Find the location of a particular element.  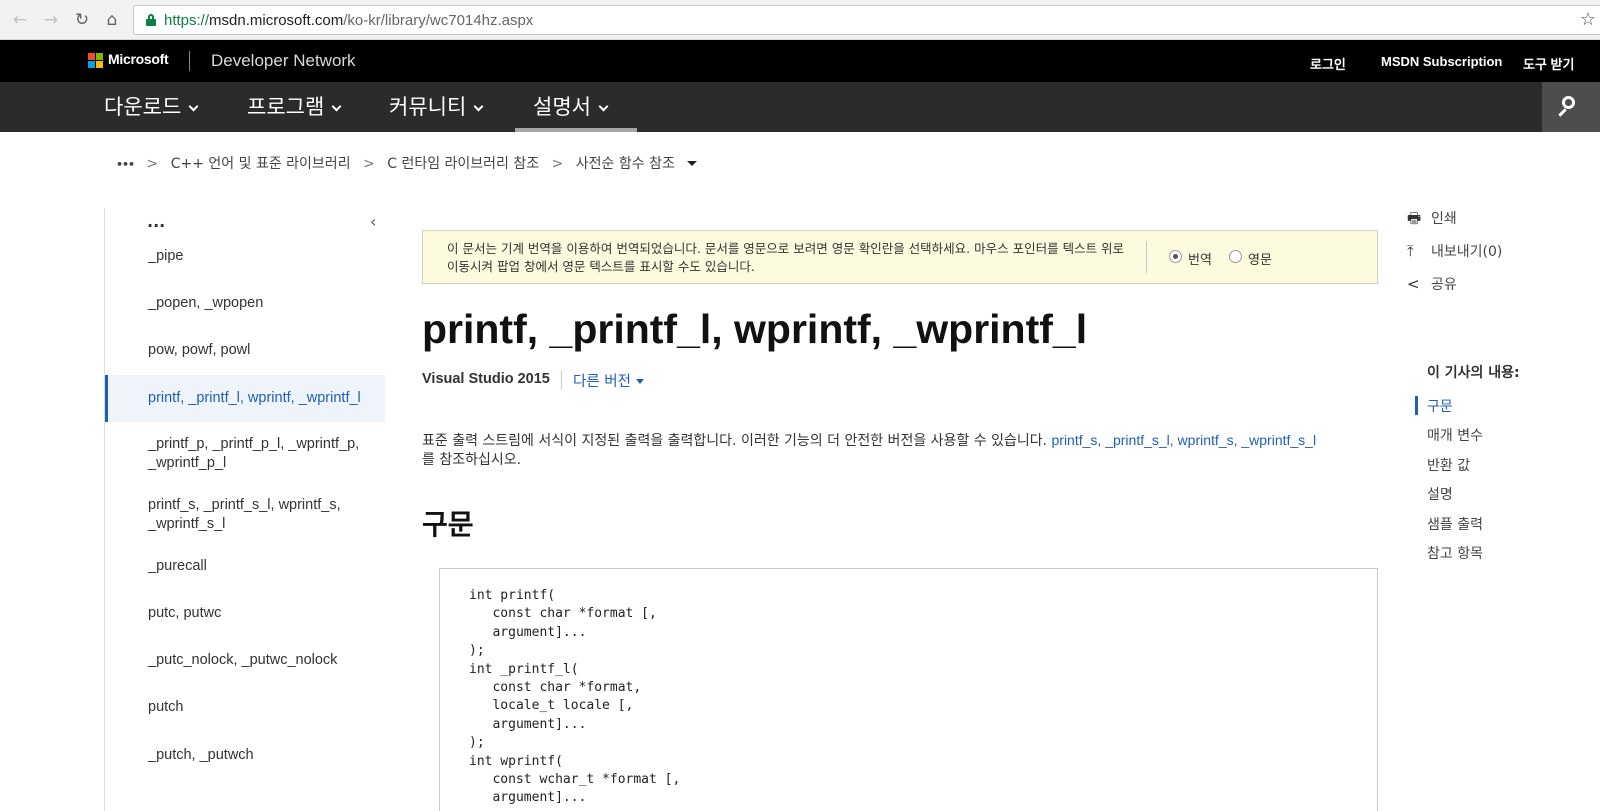

export-icon: ⤒ is located at coordinates (1410, 251).